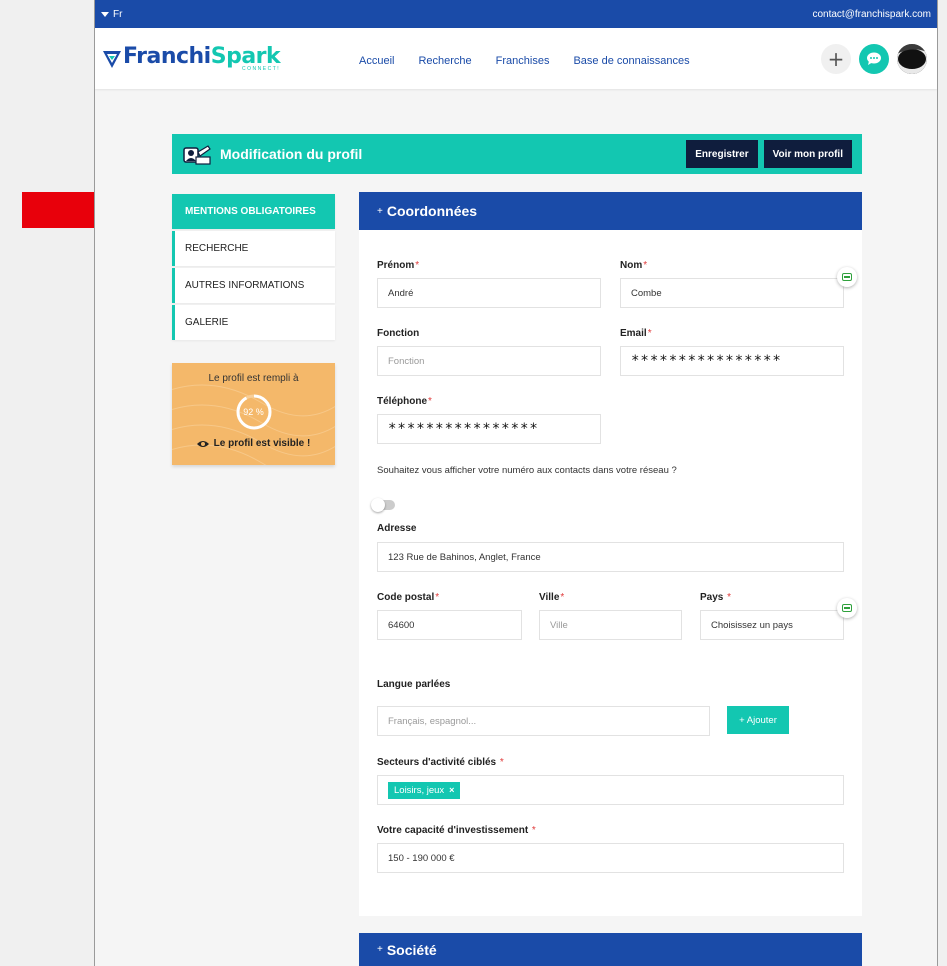 Image resolution: width=947 pixels, height=966 pixels. I want to click on sidemenu-item-autres-informations: AUTRES INFORMATIONS, so click(253, 285).